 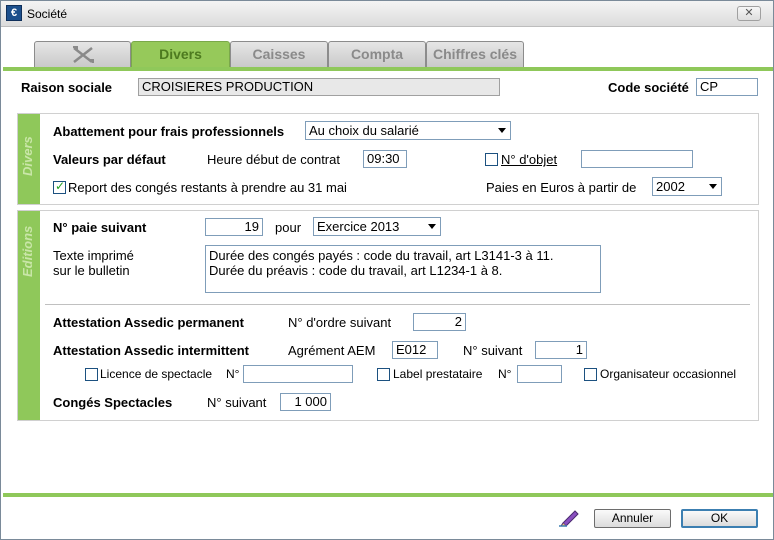 What do you see at coordinates (113, 402) in the screenshot?
I see `conges-spectacles-label: Congés Spectacles` at bounding box center [113, 402].